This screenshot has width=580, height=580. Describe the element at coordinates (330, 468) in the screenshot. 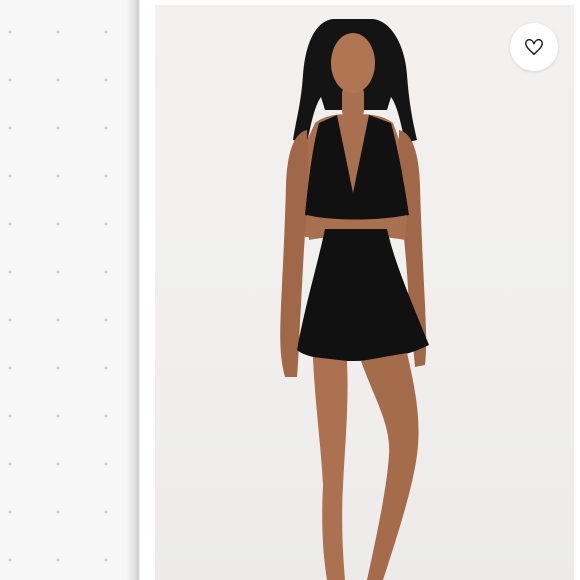

I see `model-left-leg` at that location.